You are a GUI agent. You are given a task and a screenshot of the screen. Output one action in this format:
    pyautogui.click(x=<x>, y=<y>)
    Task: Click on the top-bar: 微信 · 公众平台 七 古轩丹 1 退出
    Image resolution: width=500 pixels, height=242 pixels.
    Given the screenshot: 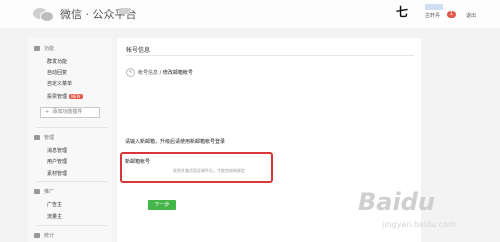 What is the action you would take?
    pyautogui.click(x=250, y=14)
    